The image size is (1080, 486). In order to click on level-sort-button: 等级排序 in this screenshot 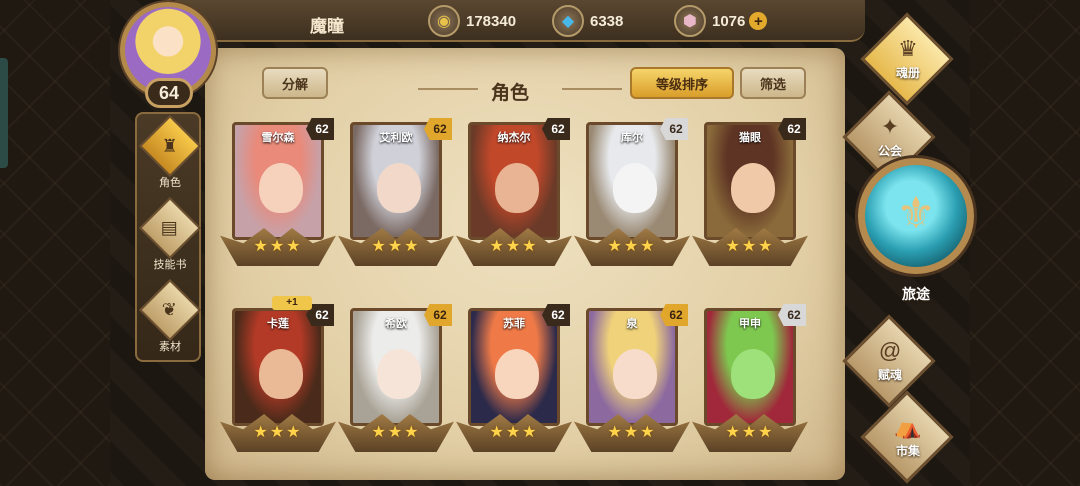, I will do `click(682, 83)`.